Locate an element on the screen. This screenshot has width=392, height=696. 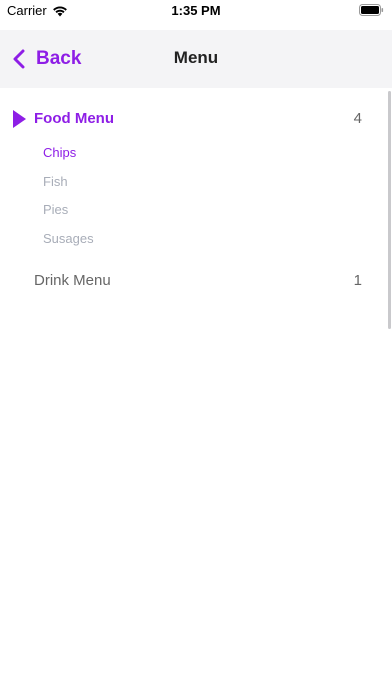
navigation-bar: Back Menu is located at coordinates (196, 59).